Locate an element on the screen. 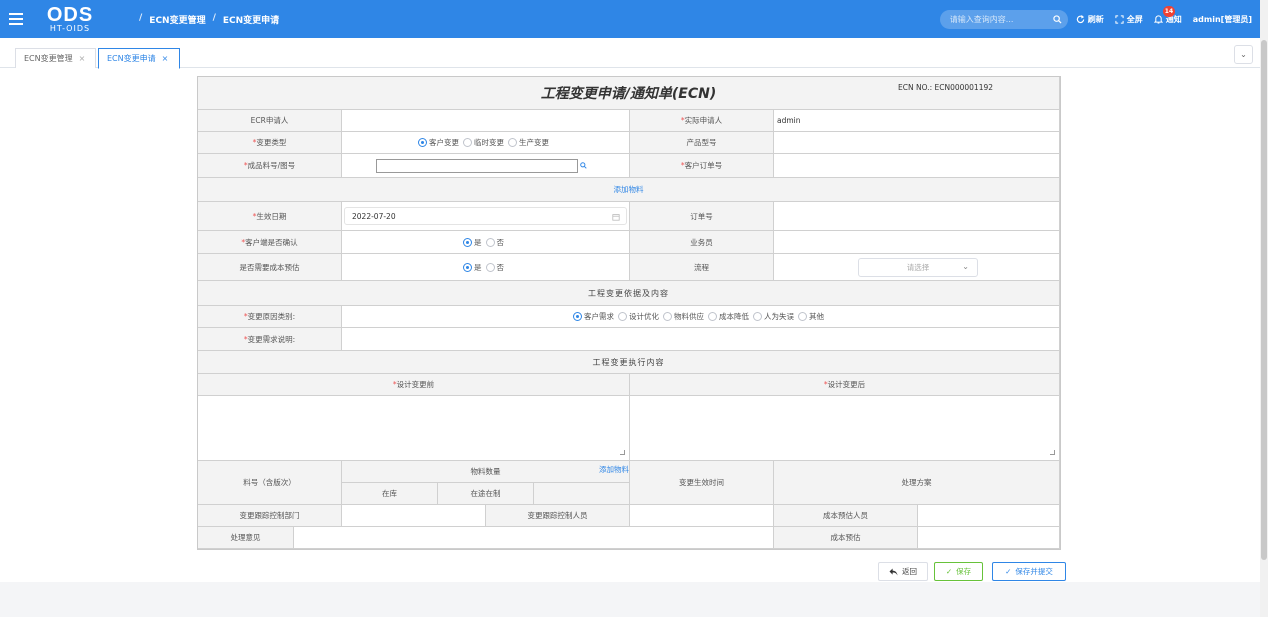 Image resolution: width=1268 pixels, height=617 pixels. salesman-value is located at coordinates (917, 242).